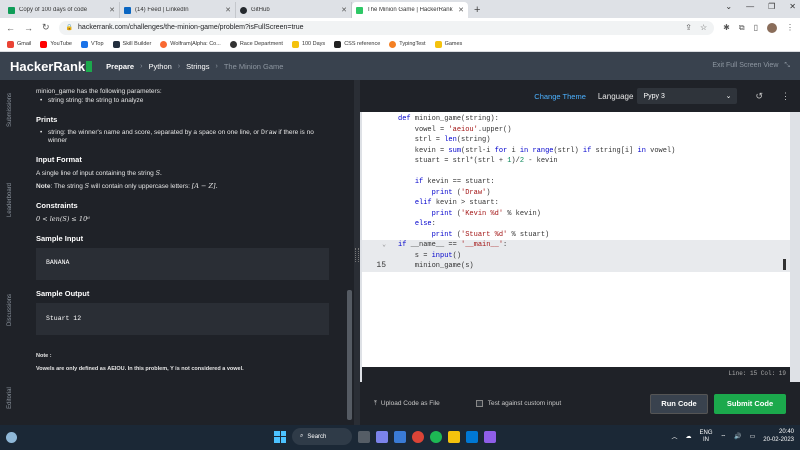  I want to click on volume-icon: 🔊, so click(737, 436).